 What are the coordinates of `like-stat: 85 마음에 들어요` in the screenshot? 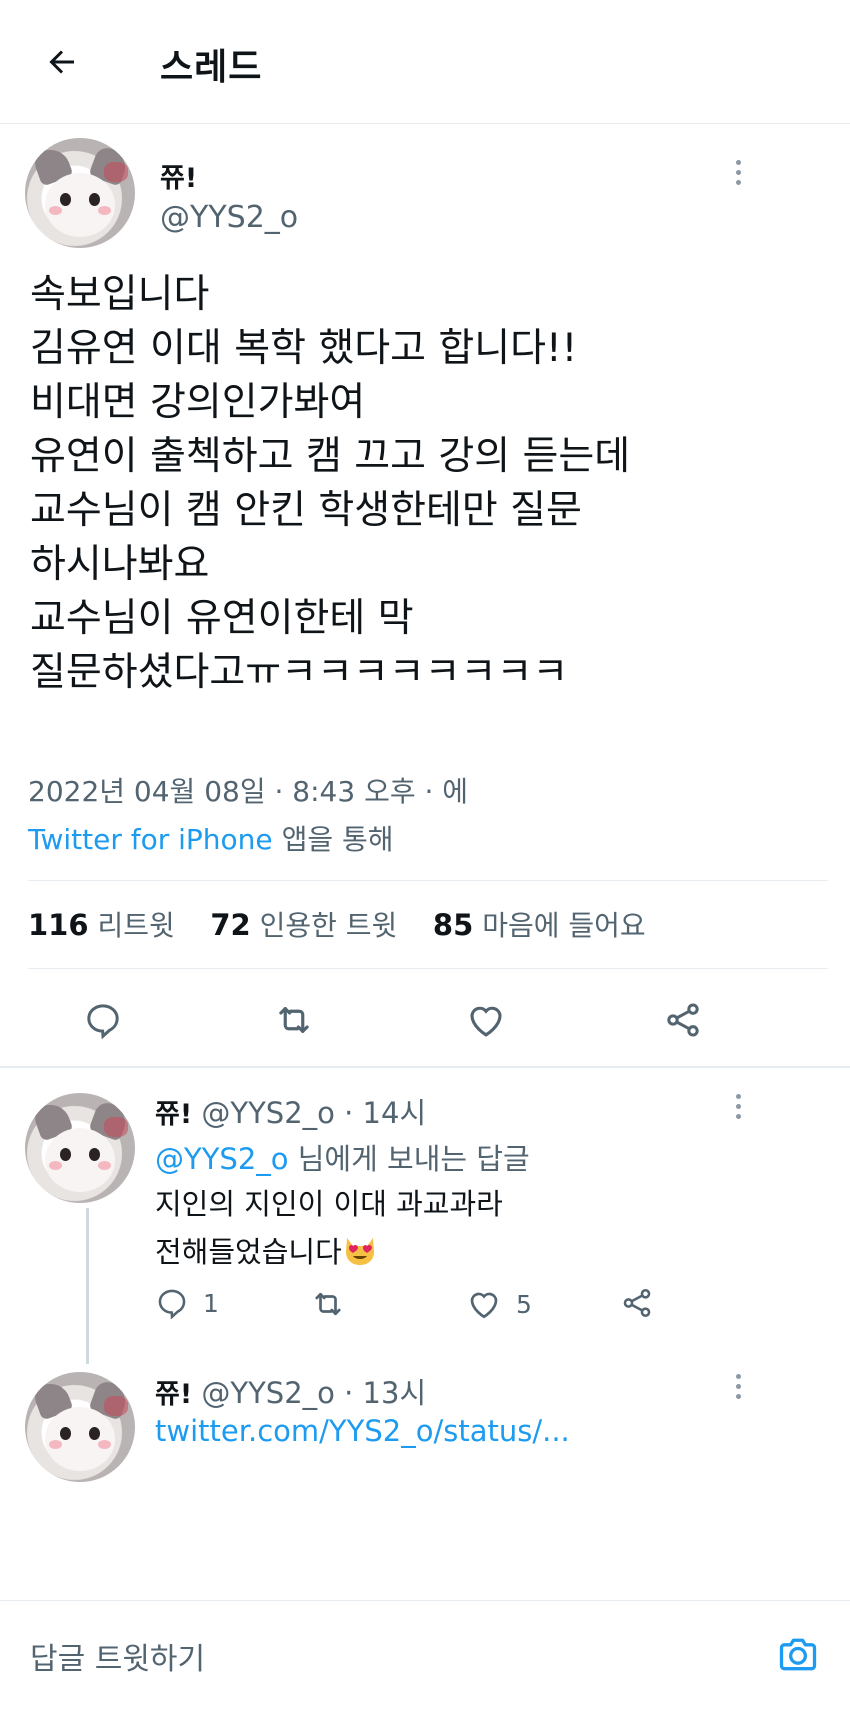 It's located at (539, 925).